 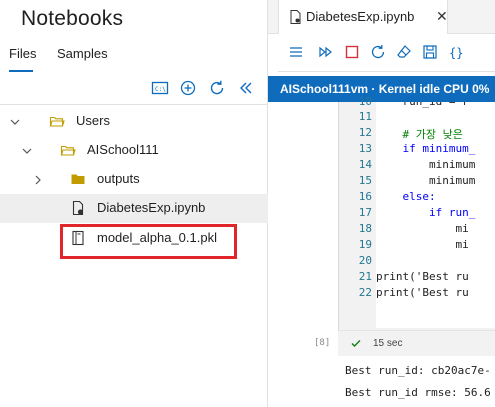 What do you see at coordinates (217, 88) in the screenshot?
I see `refresh-icon` at bounding box center [217, 88].